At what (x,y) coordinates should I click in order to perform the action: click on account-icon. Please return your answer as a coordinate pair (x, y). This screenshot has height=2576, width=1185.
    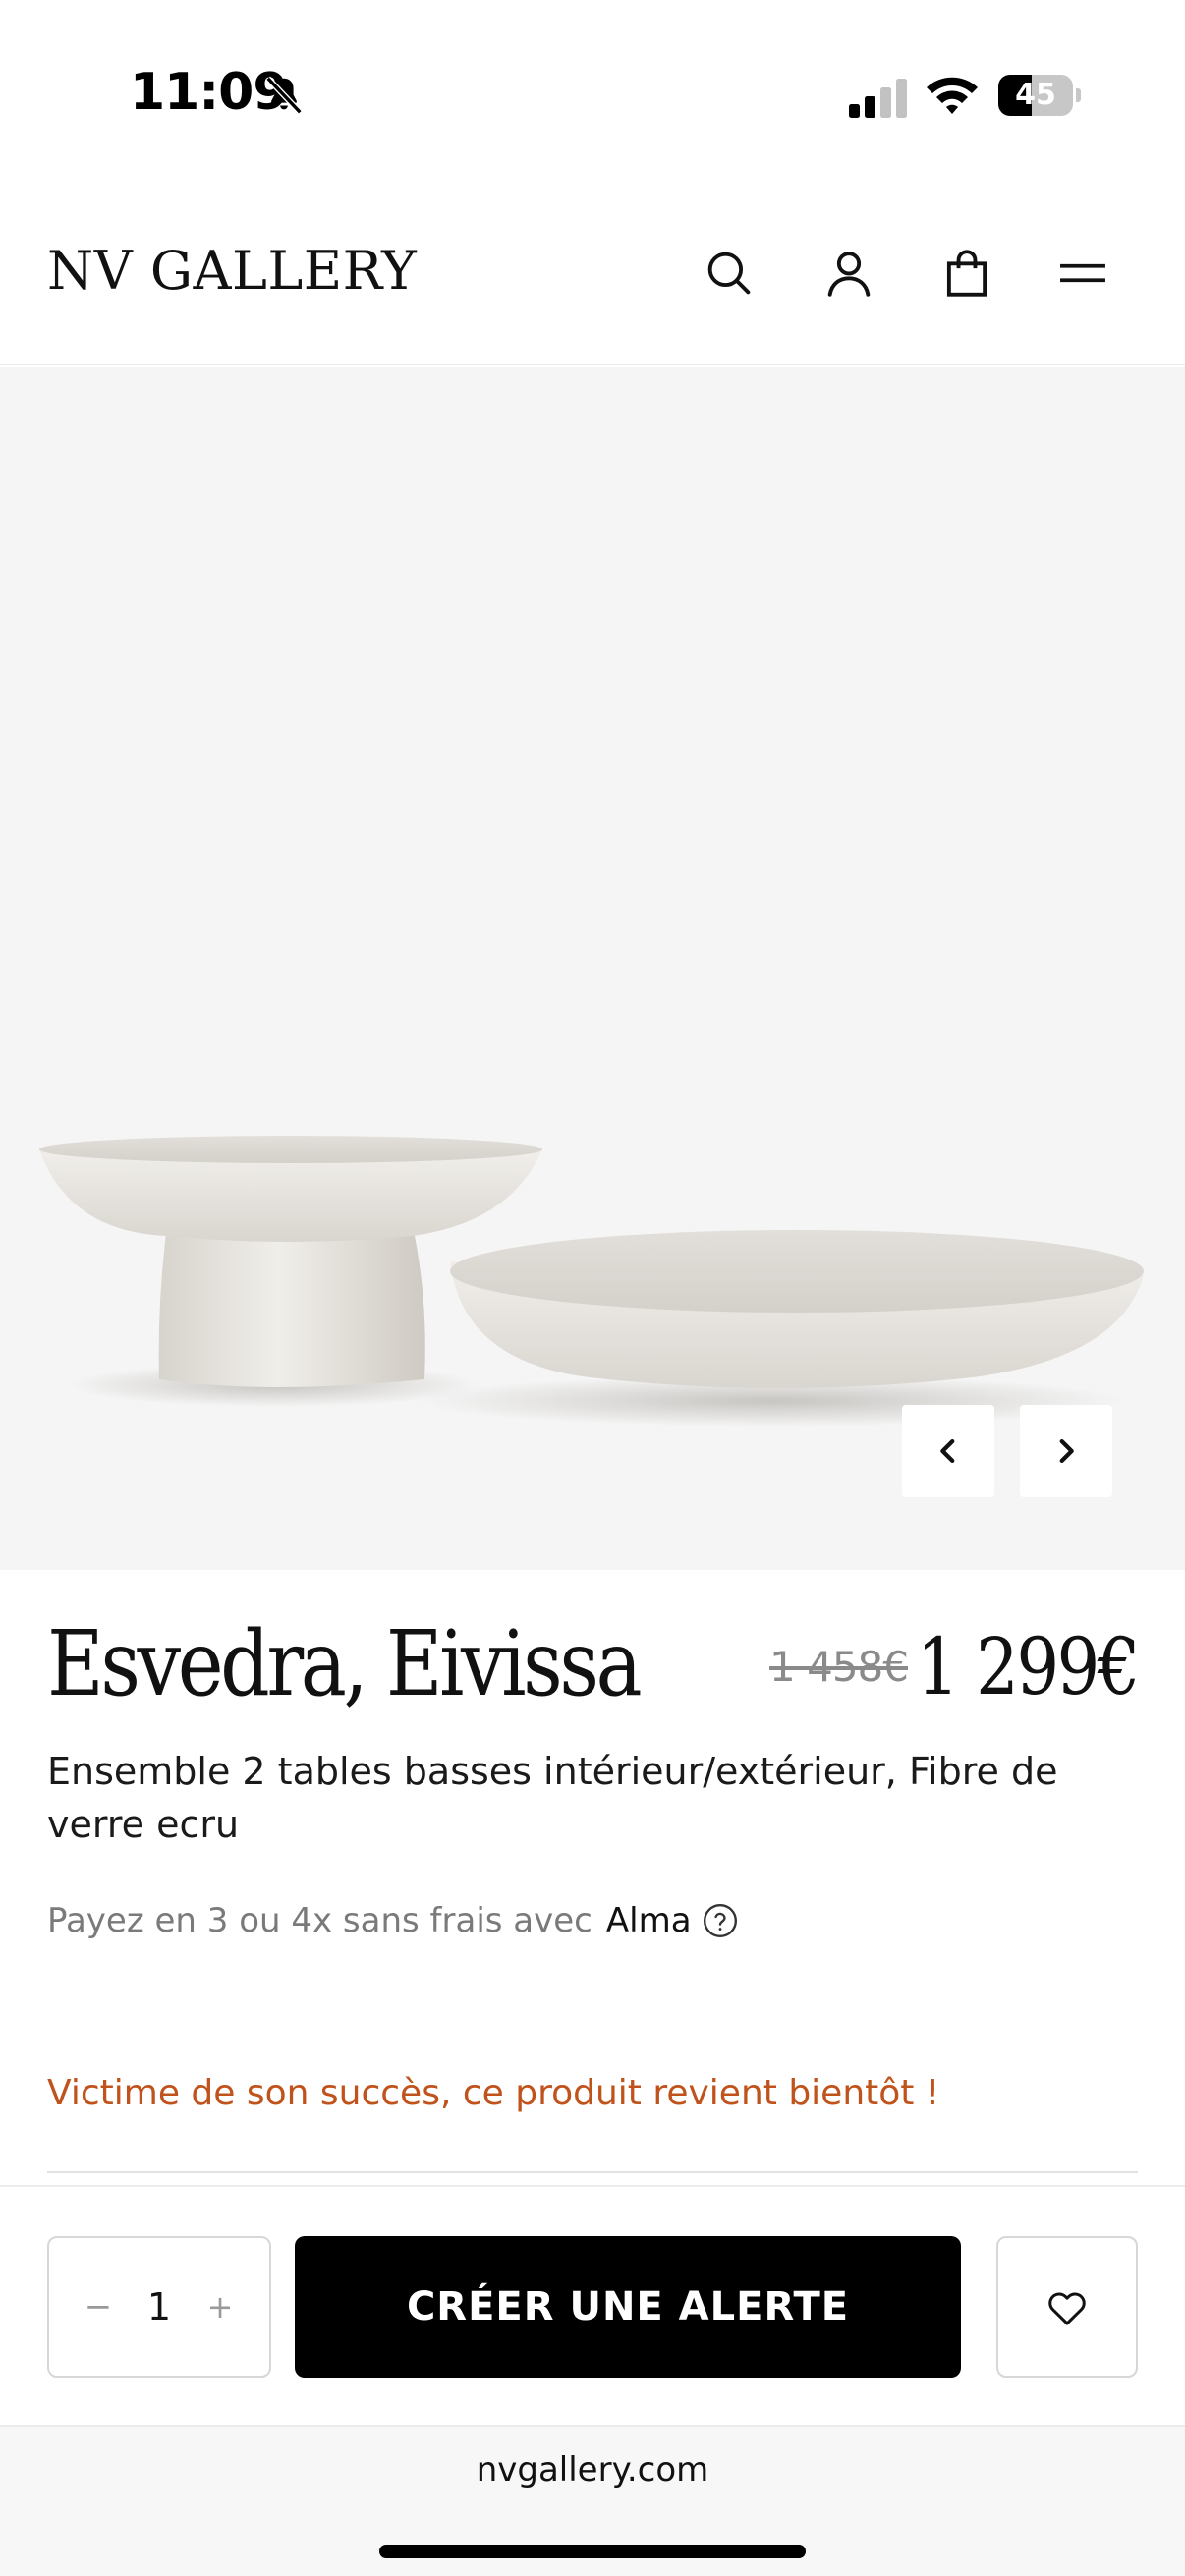
    Looking at the image, I should click on (849, 274).